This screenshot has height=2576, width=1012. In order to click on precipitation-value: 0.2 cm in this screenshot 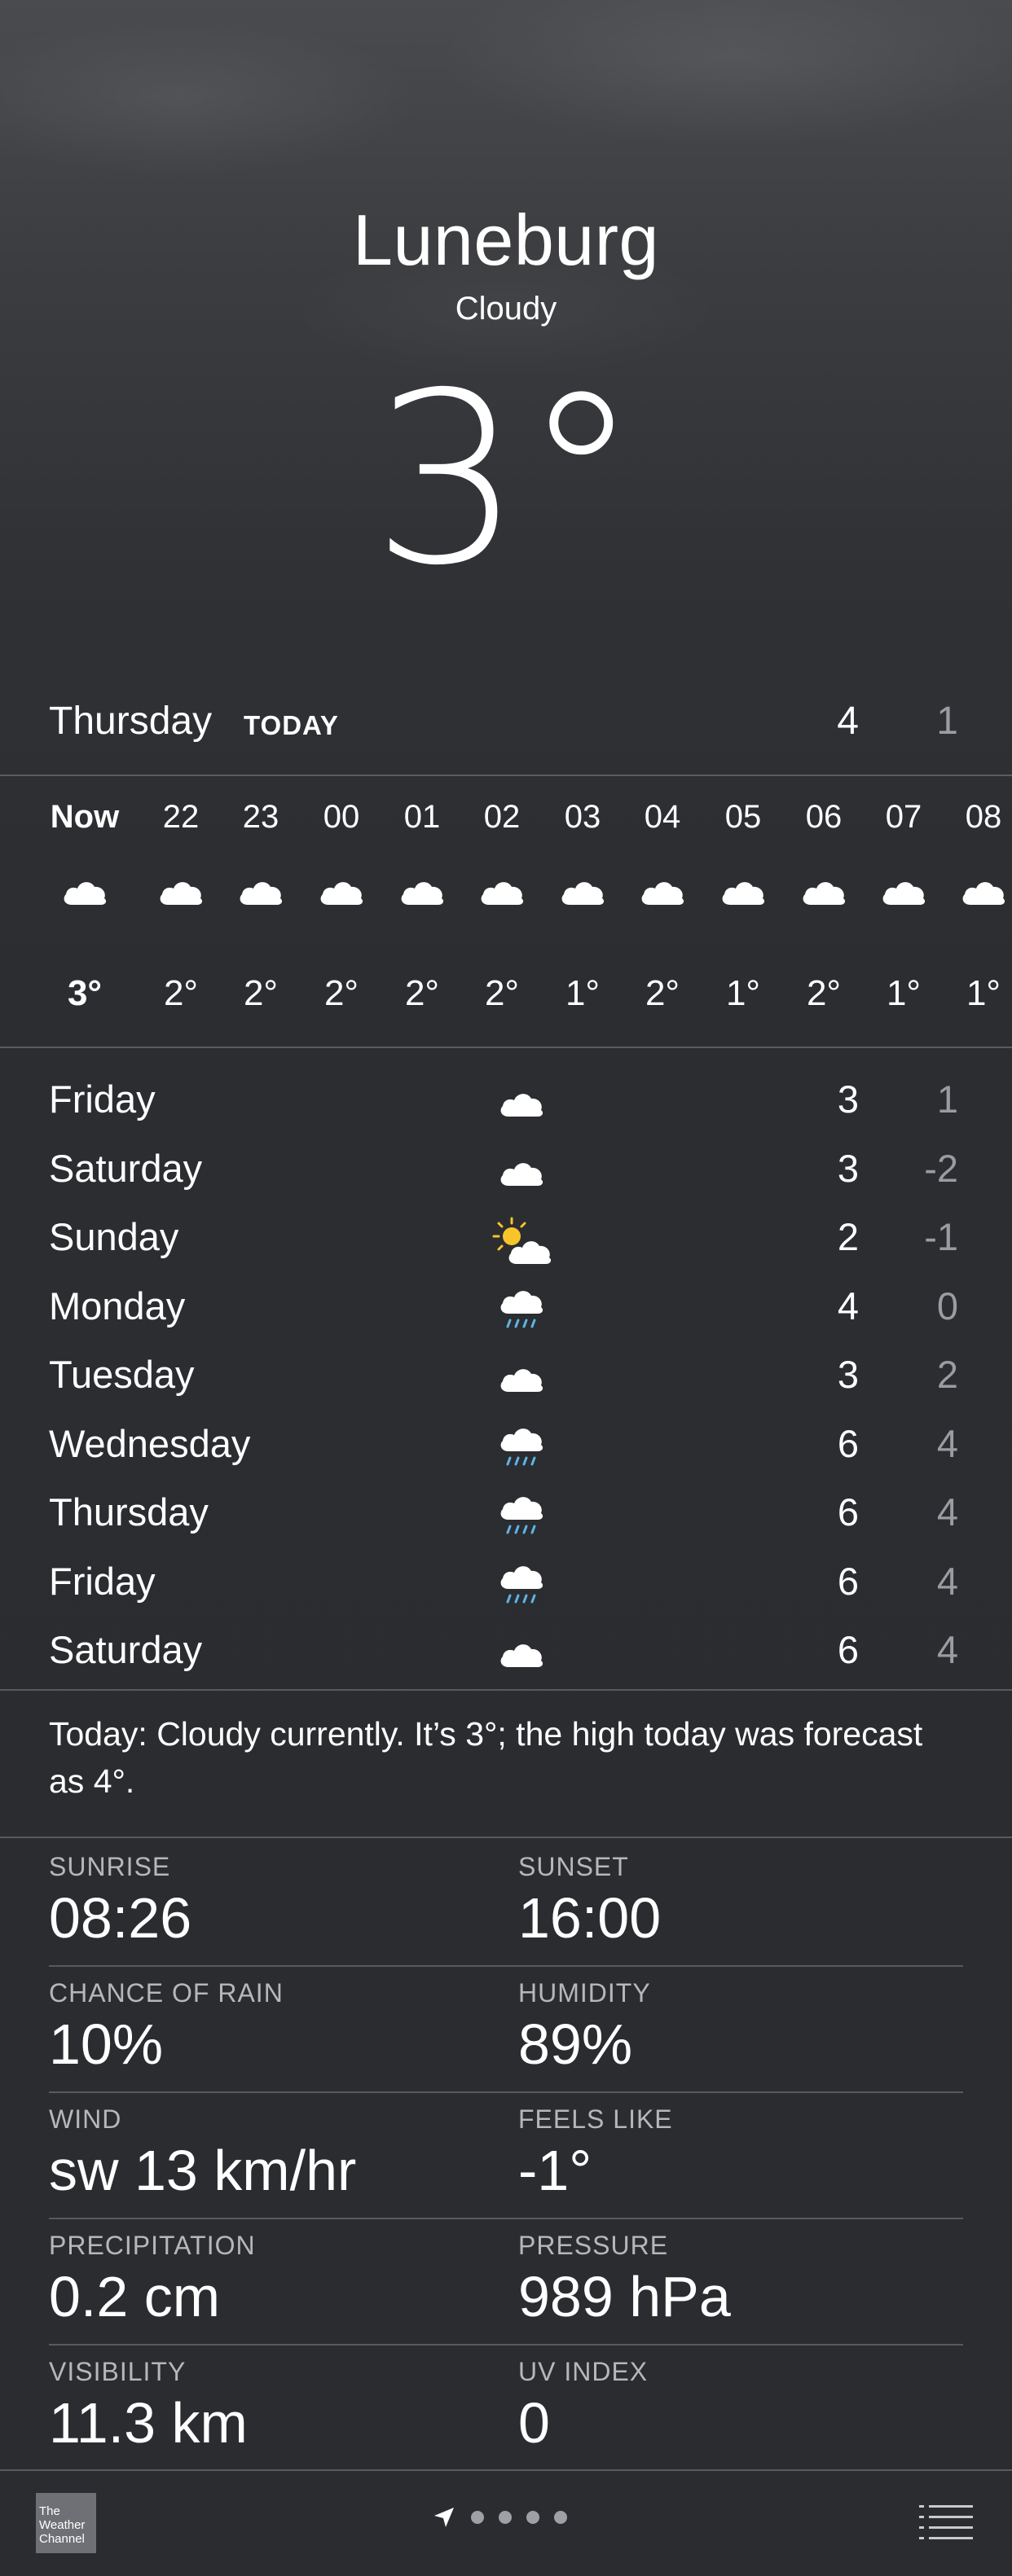, I will do `click(135, 2296)`.